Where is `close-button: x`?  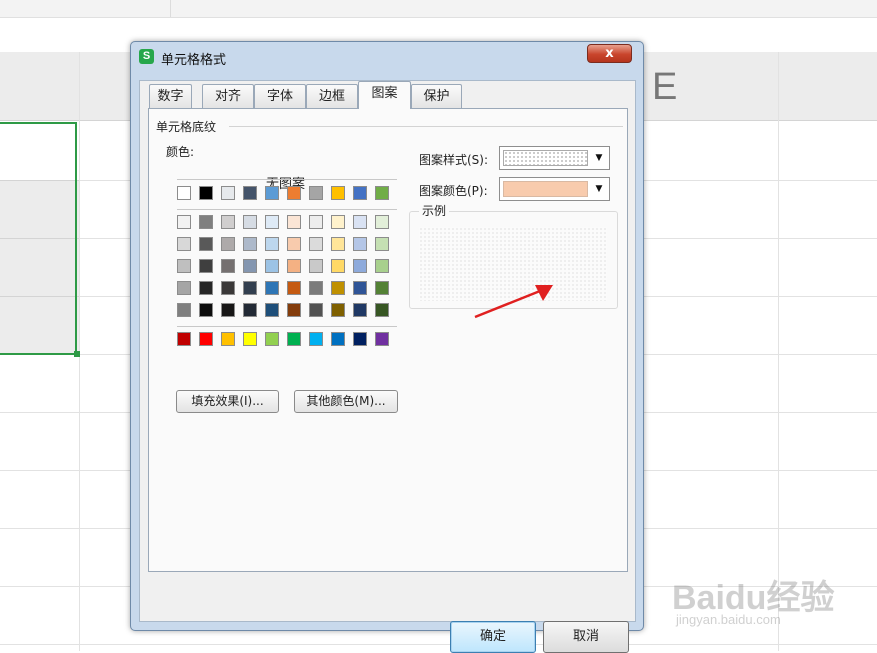 close-button: x is located at coordinates (609, 53).